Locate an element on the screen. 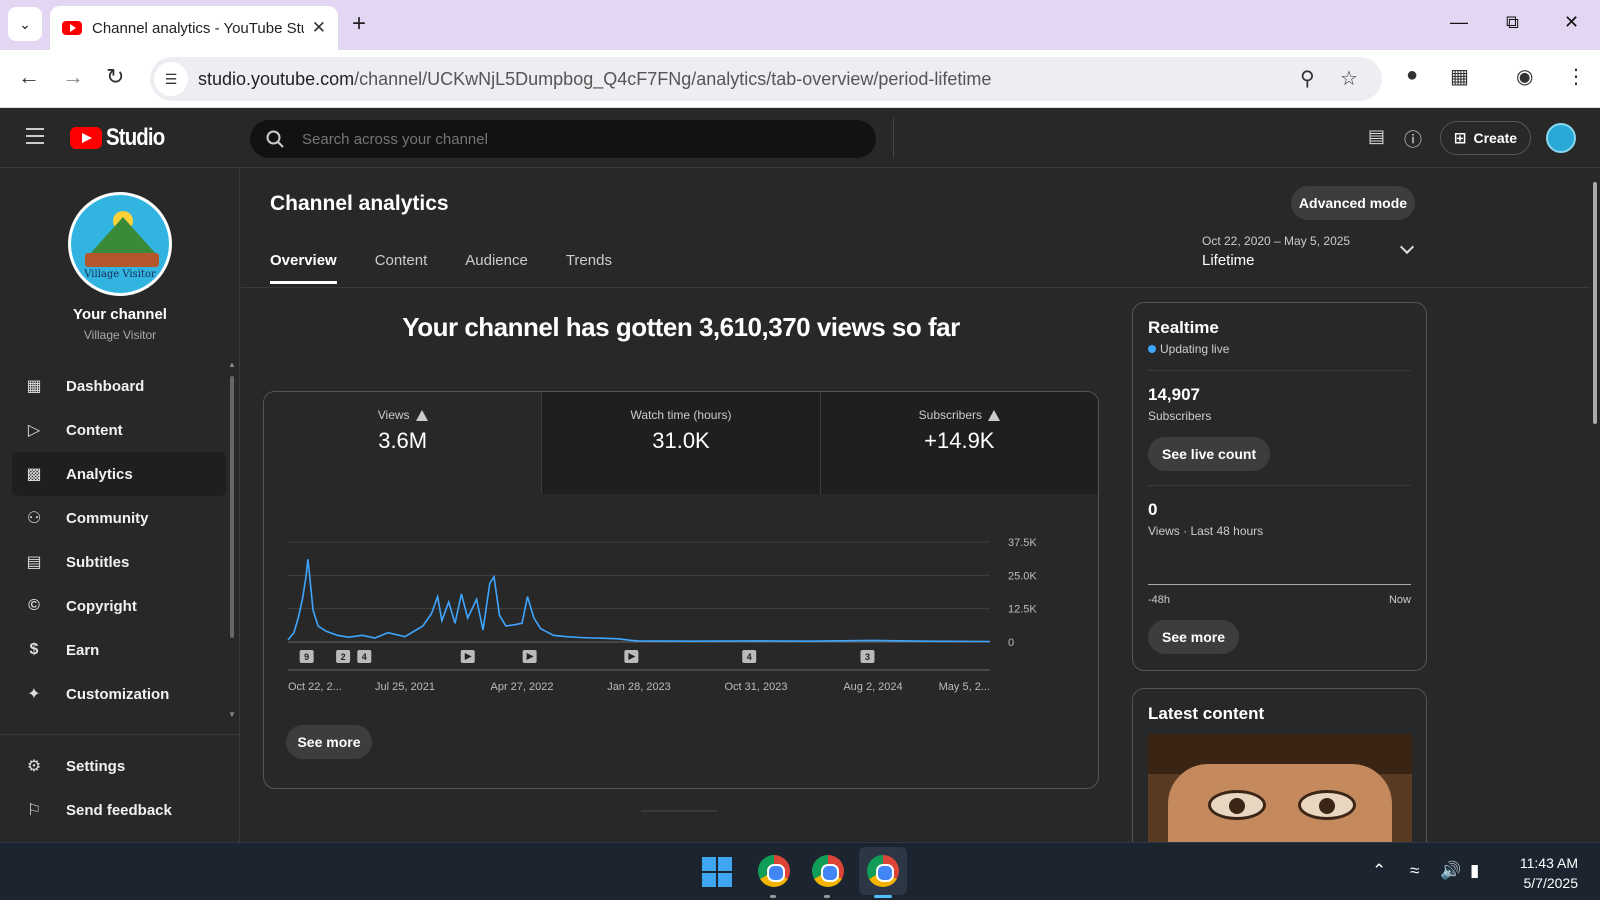 The height and width of the screenshot is (900, 1600). metric-value: +14.9K is located at coordinates (959, 440).